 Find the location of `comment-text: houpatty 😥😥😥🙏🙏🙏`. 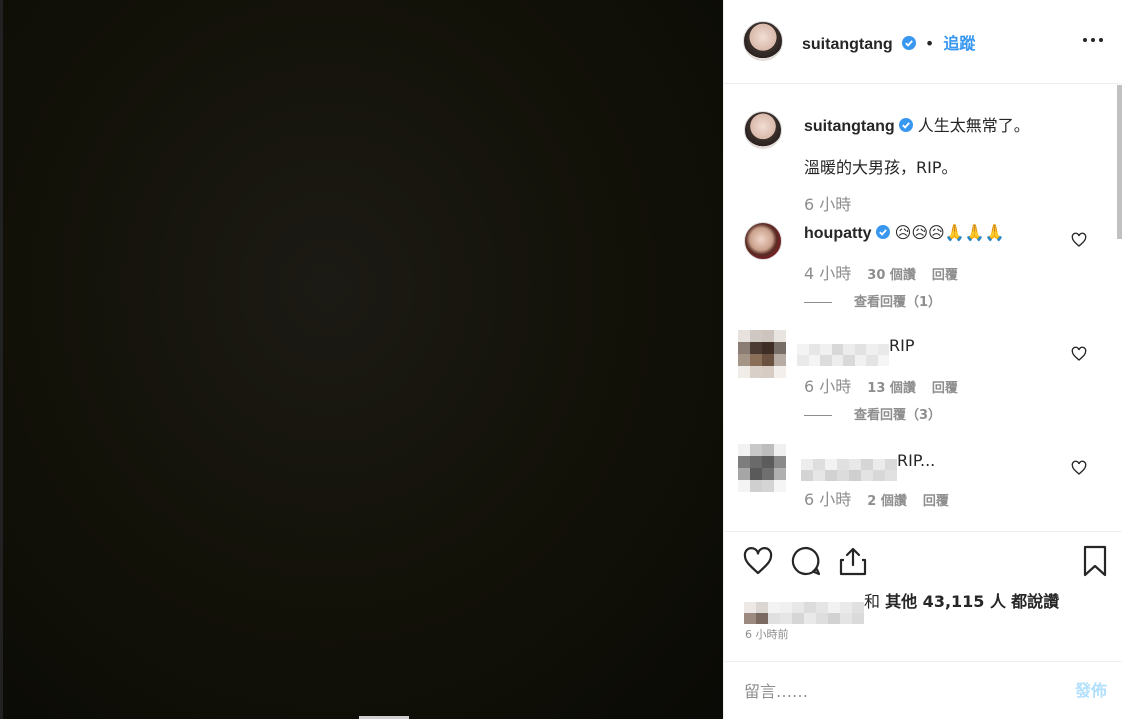

comment-text: houpatty 😥😥😥🙏🙏🙏 is located at coordinates (904, 233).